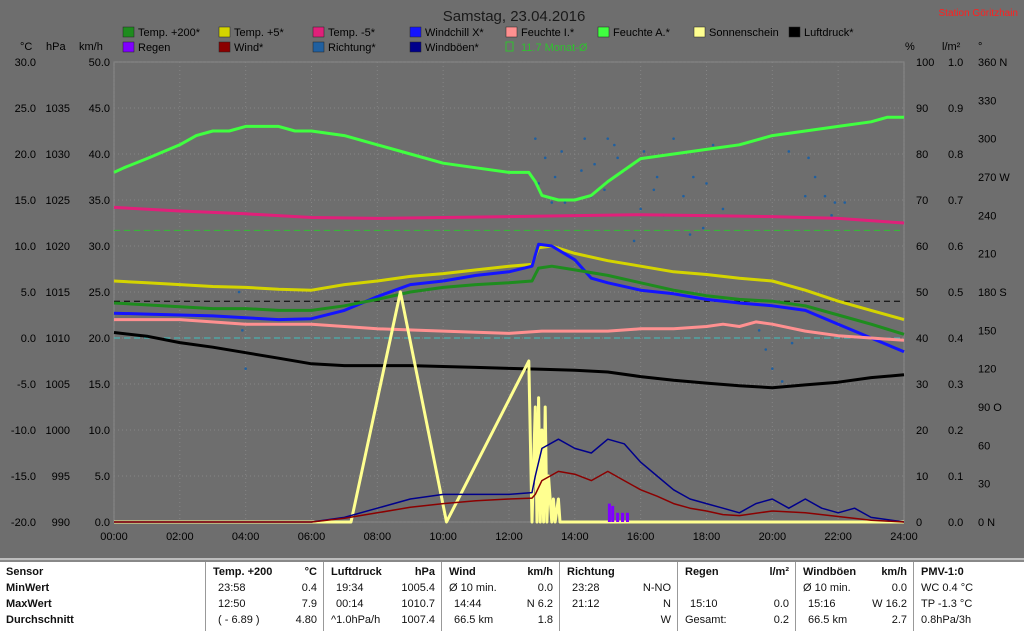  Describe the element at coordinates (99, 247) in the screenshot. I see `wind-tick-label: 30.0` at that location.